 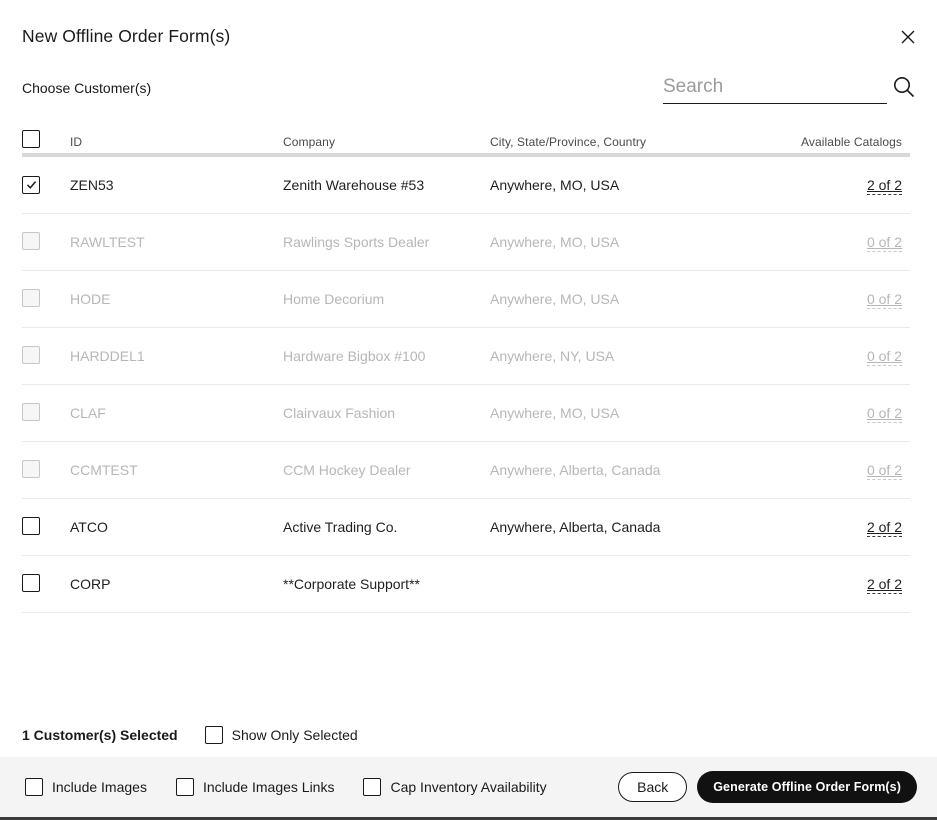 What do you see at coordinates (351, 584) in the screenshot?
I see `customer-company: **Corporate Support**` at bounding box center [351, 584].